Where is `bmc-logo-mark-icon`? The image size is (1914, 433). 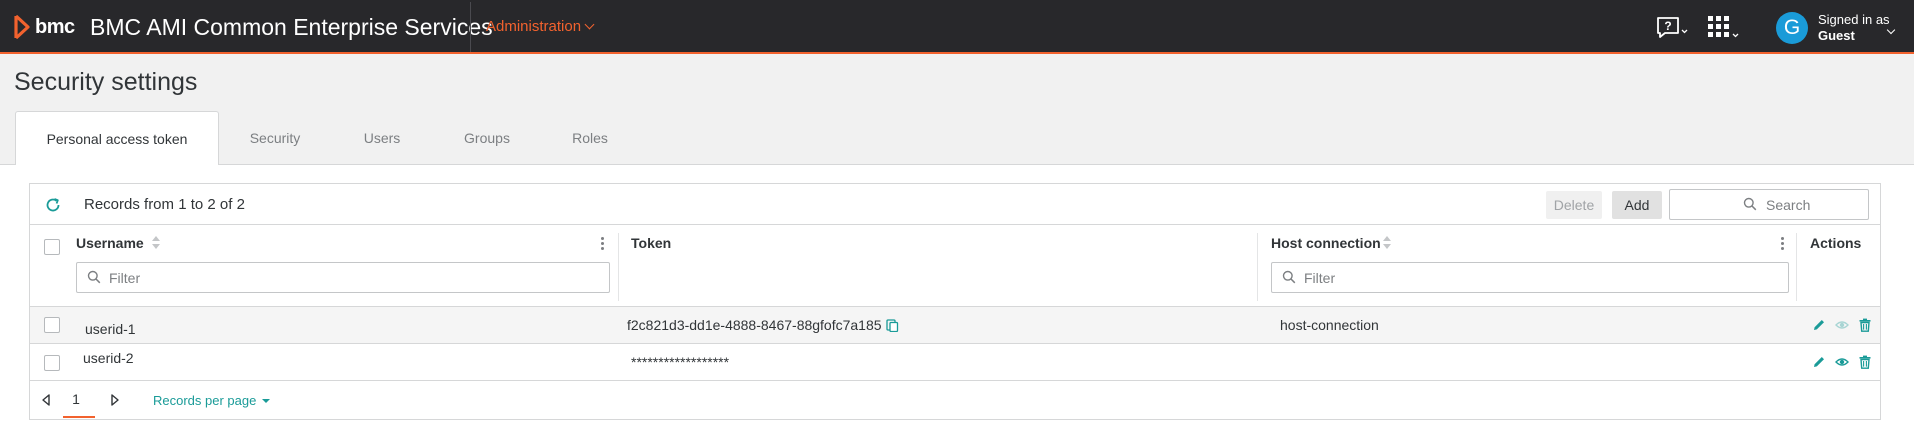 bmc-logo-mark-icon is located at coordinates (22, 27).